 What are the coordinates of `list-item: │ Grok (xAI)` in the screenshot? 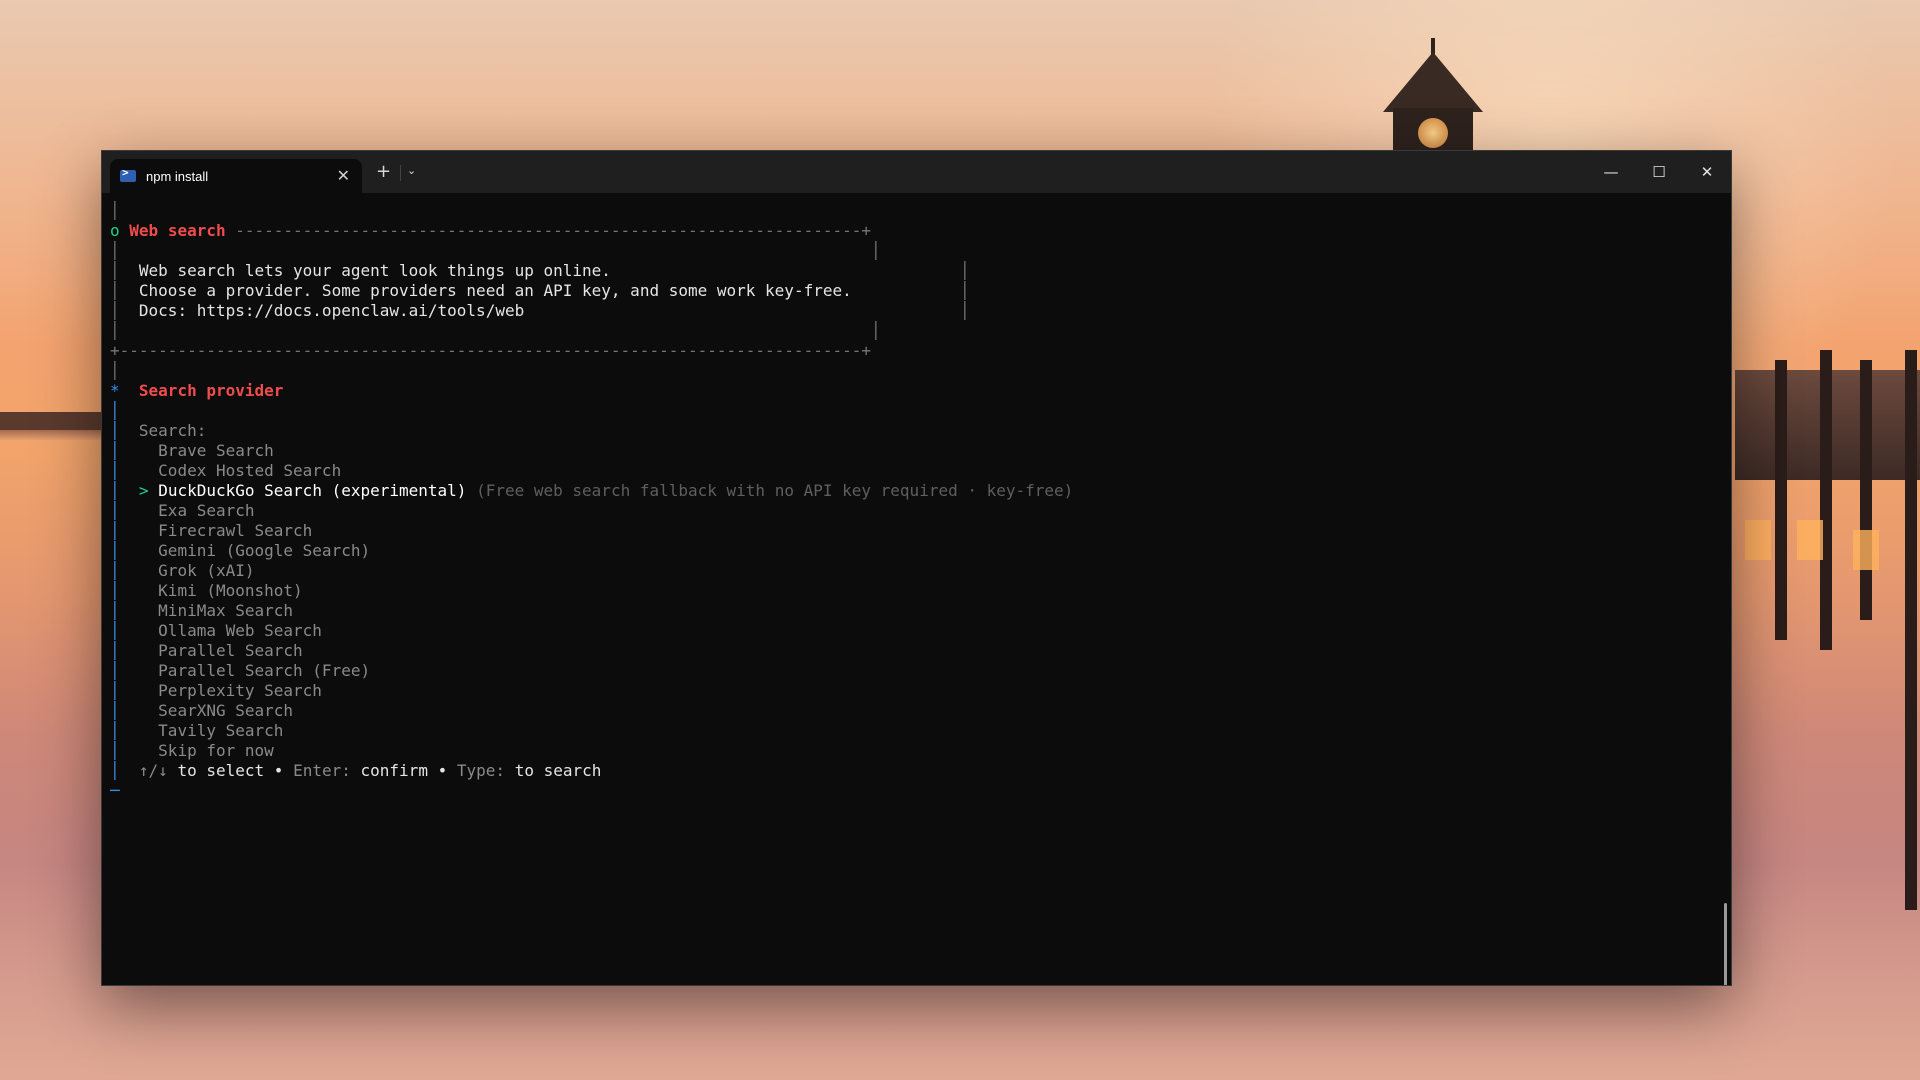 It's located at (182, 571).